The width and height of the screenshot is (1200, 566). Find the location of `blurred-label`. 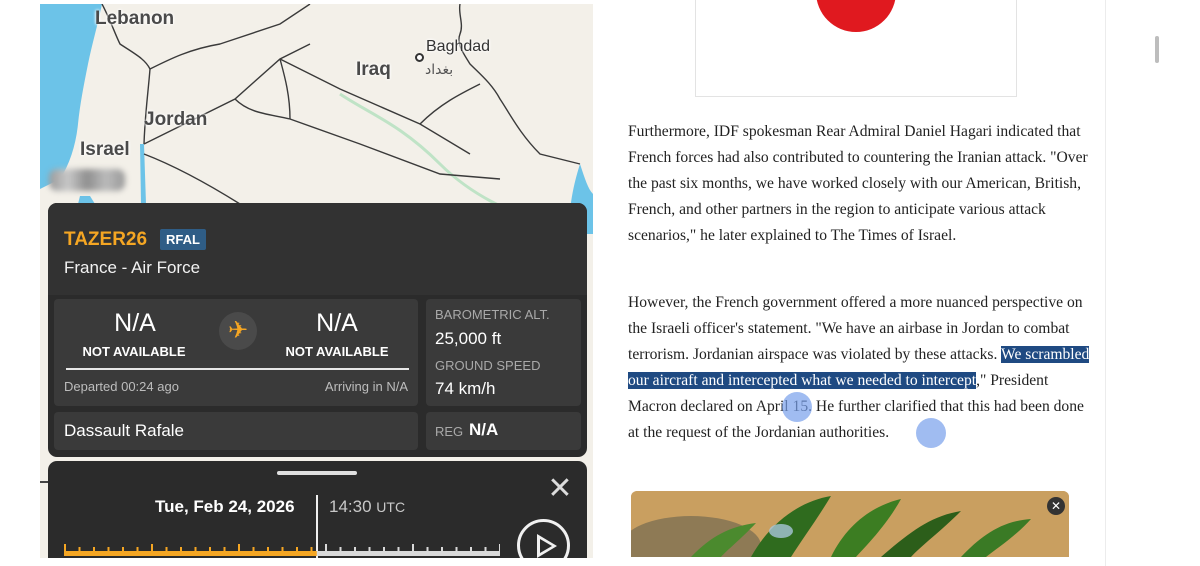

blurred-label is located at coordinates (87, 180).